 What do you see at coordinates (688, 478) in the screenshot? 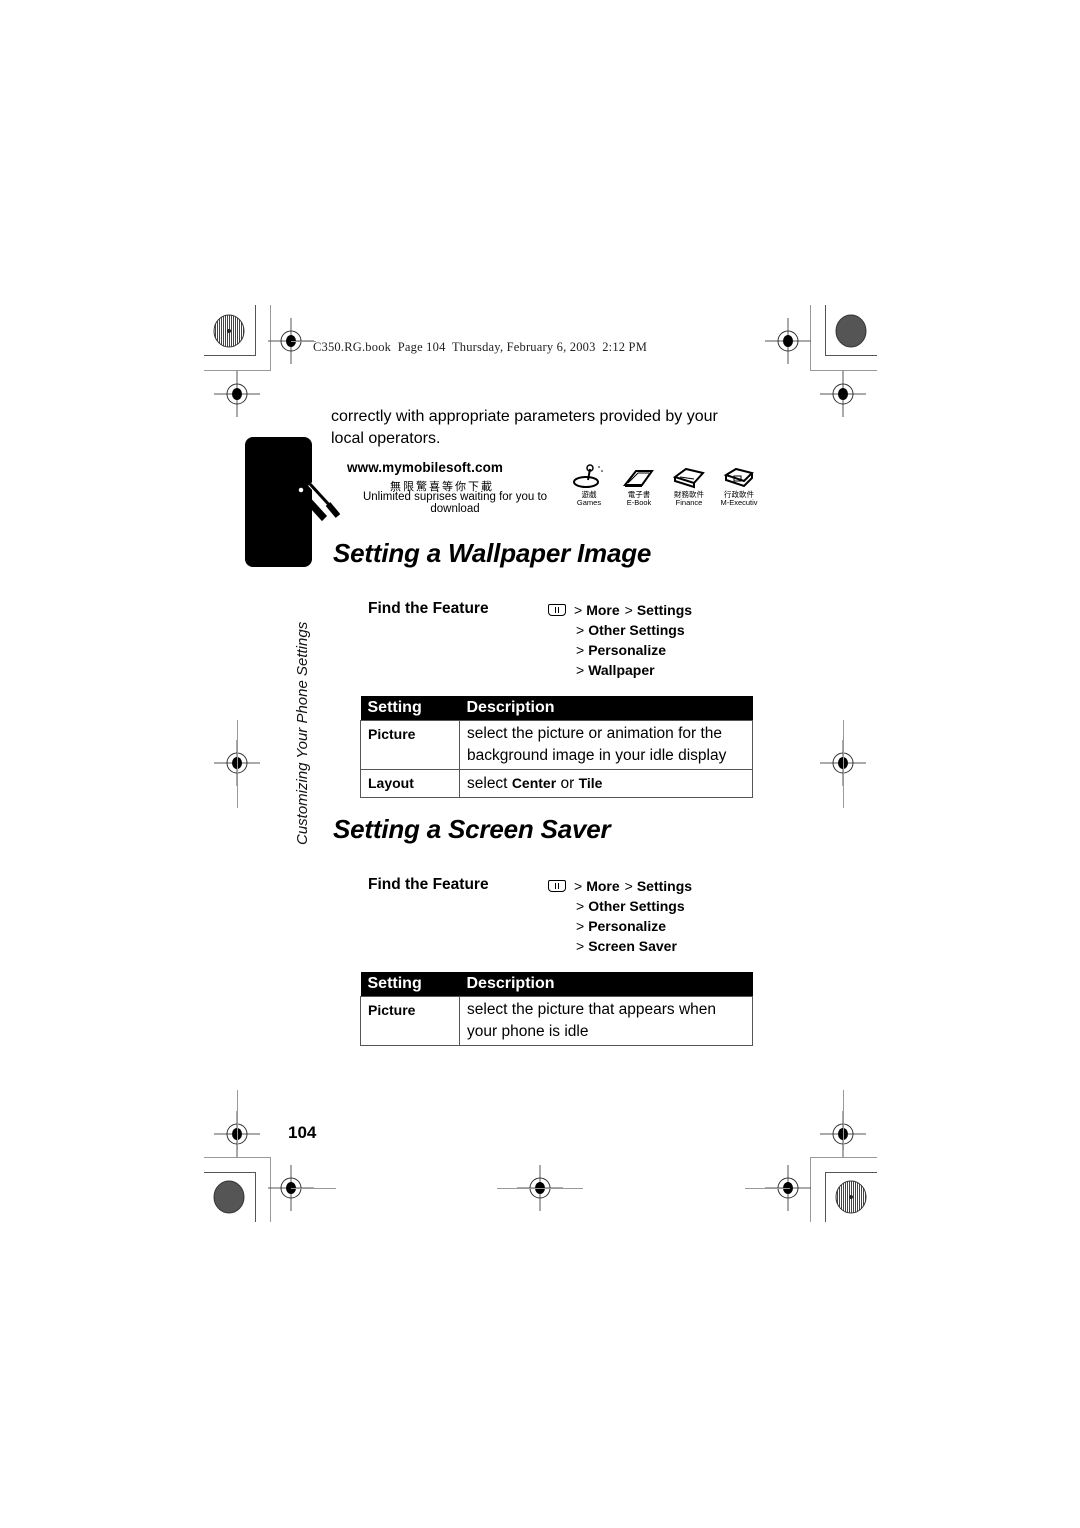
I see `calculator-icon` at bounding box center [688, 478].